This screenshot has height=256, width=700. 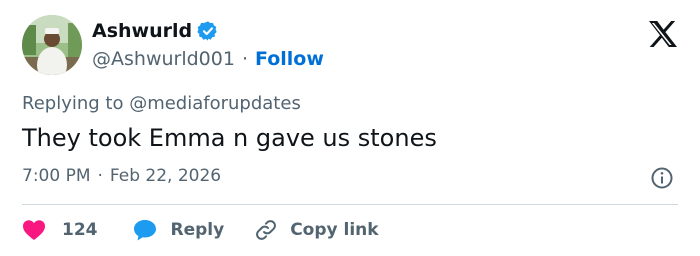 What do you see at coordinates (56, 176) in the screenshot?
I see `tweet-time: 7:00 PM` at bounding box center [56, 176].